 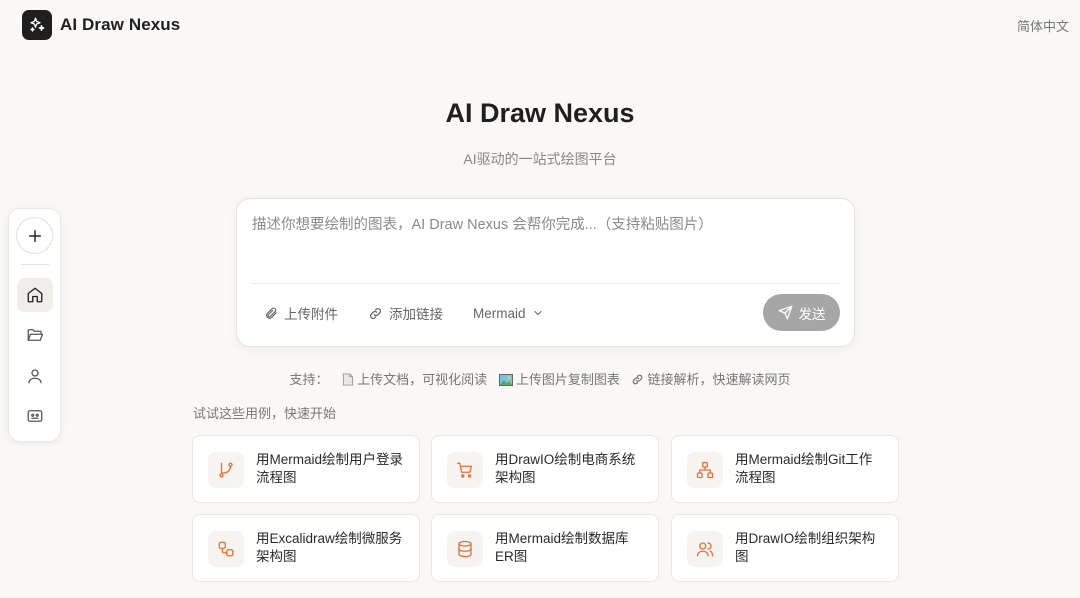 What do you see at coordinates (329, 547) in the screenshot?
I see `example-card-text: 用Excalidraw绘制微服务架构图` at bounding box center [329, 547].